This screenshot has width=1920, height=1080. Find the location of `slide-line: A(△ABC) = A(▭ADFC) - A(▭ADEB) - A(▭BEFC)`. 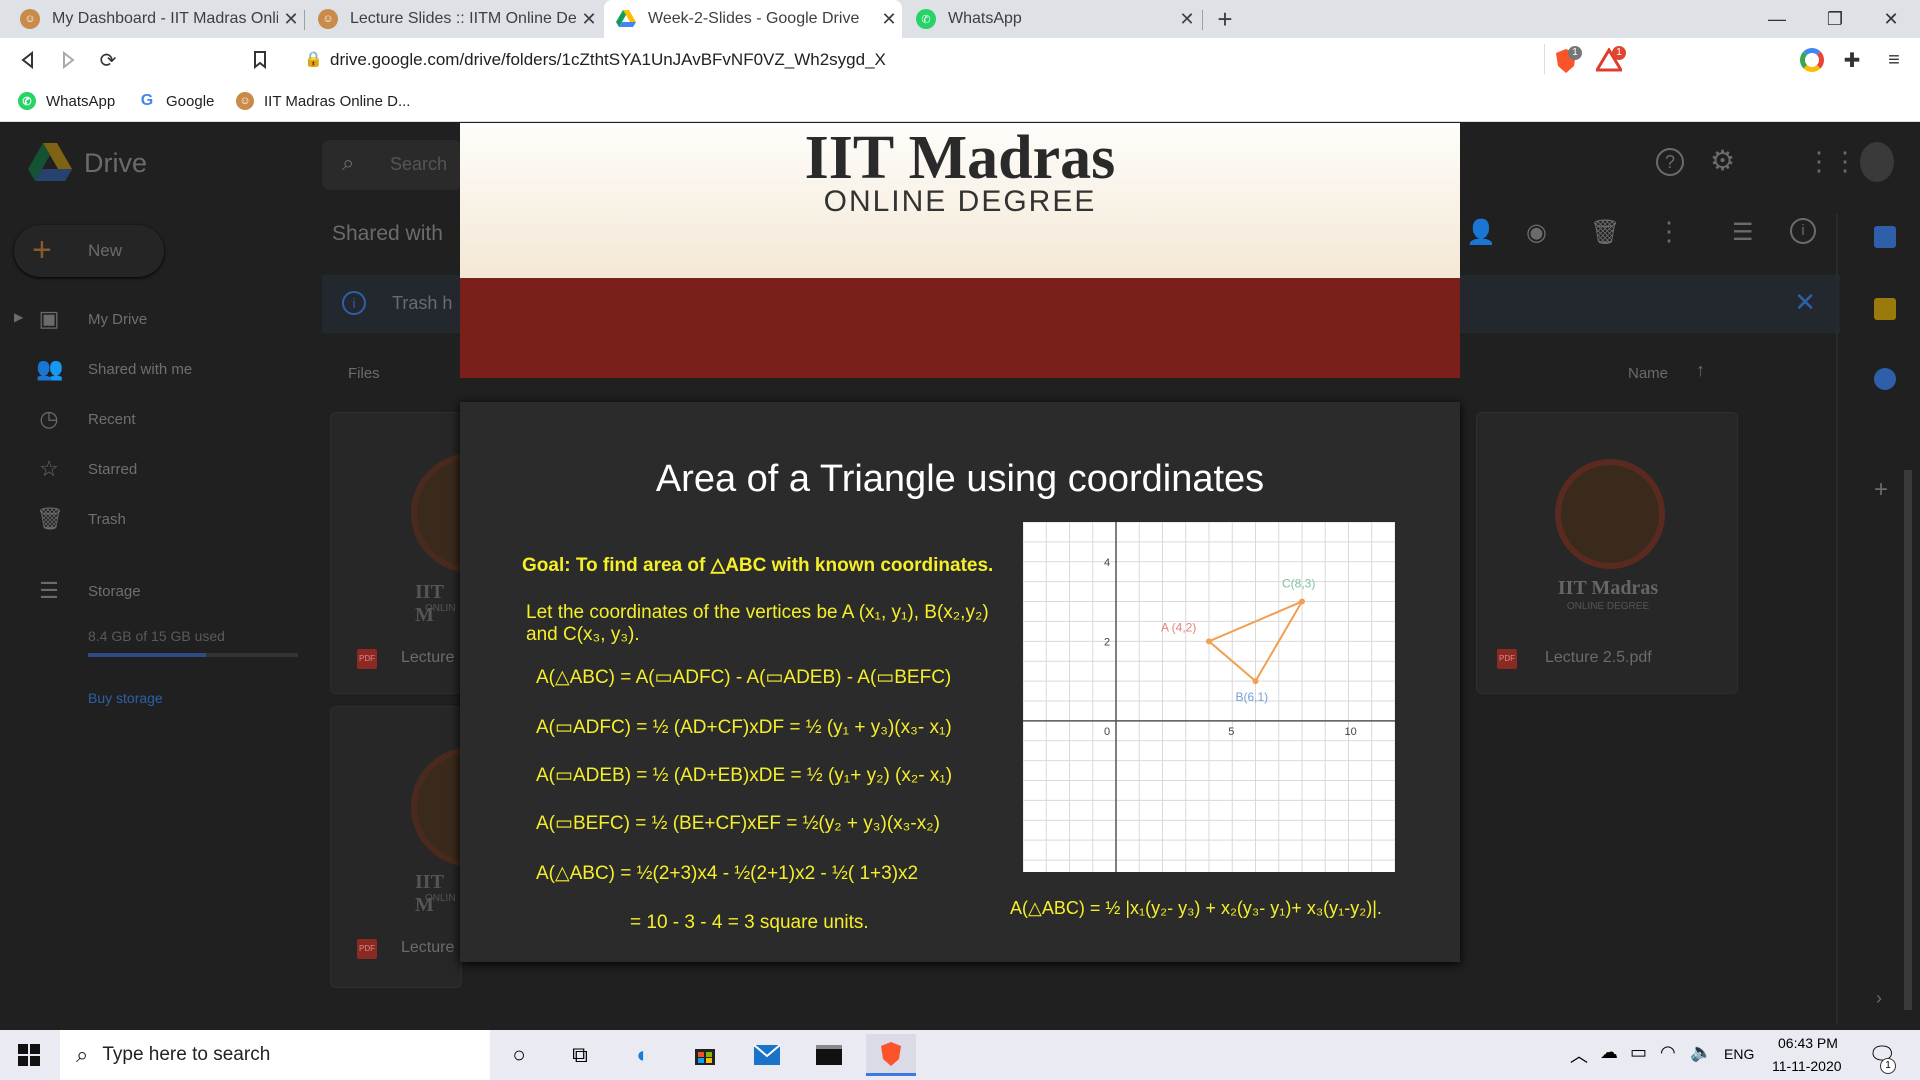

slide-line: A(△ABC) = A(▭ADFC) - A(▭ADEB) - A(▭BEFC) is located at coordinates (744, 677).